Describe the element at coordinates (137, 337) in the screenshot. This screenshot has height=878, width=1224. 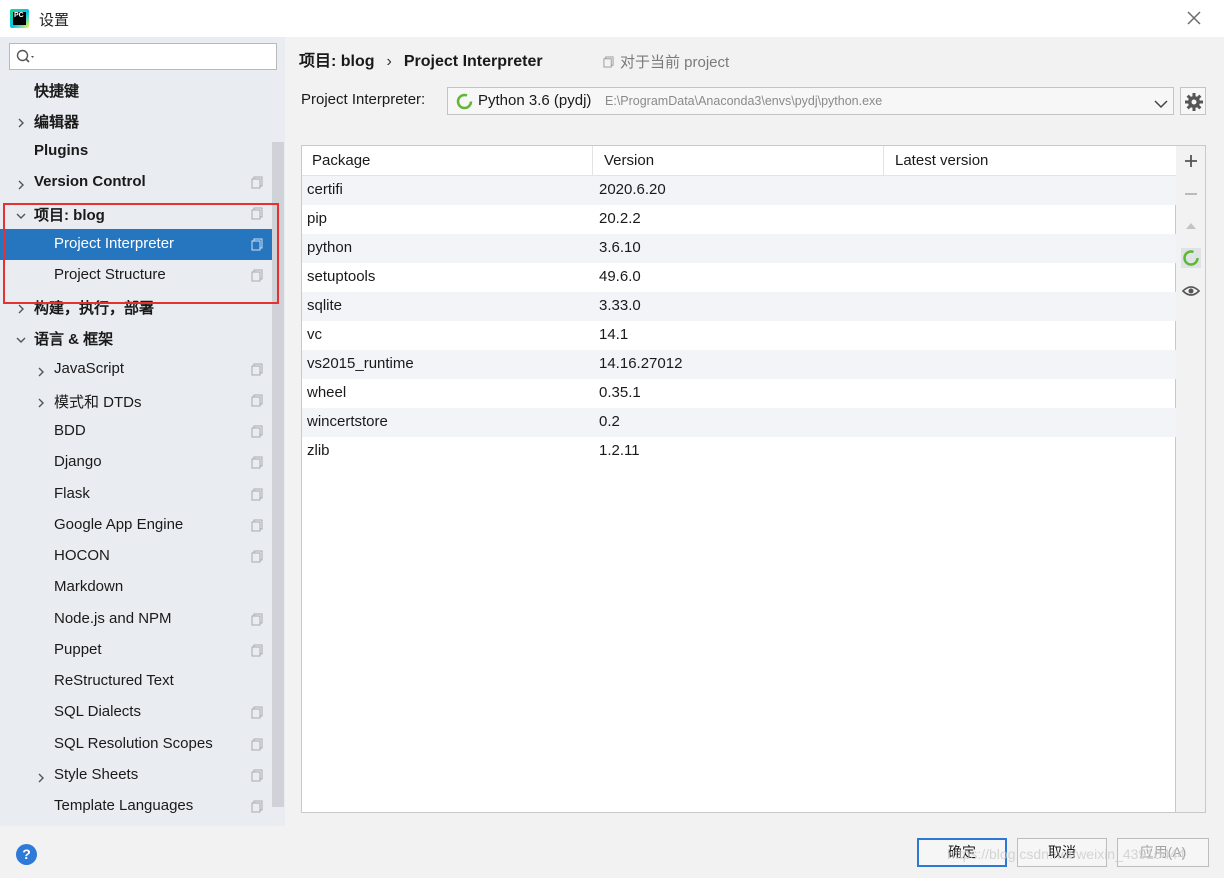
I see `tree-item-languages-frameworks: 语言 & 框架` at that location.